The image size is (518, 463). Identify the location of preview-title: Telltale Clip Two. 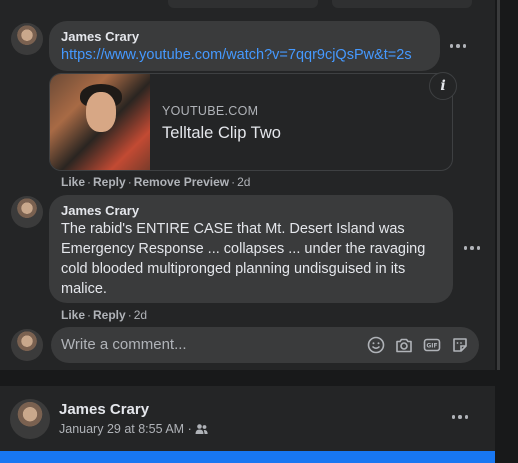
(221, 133).